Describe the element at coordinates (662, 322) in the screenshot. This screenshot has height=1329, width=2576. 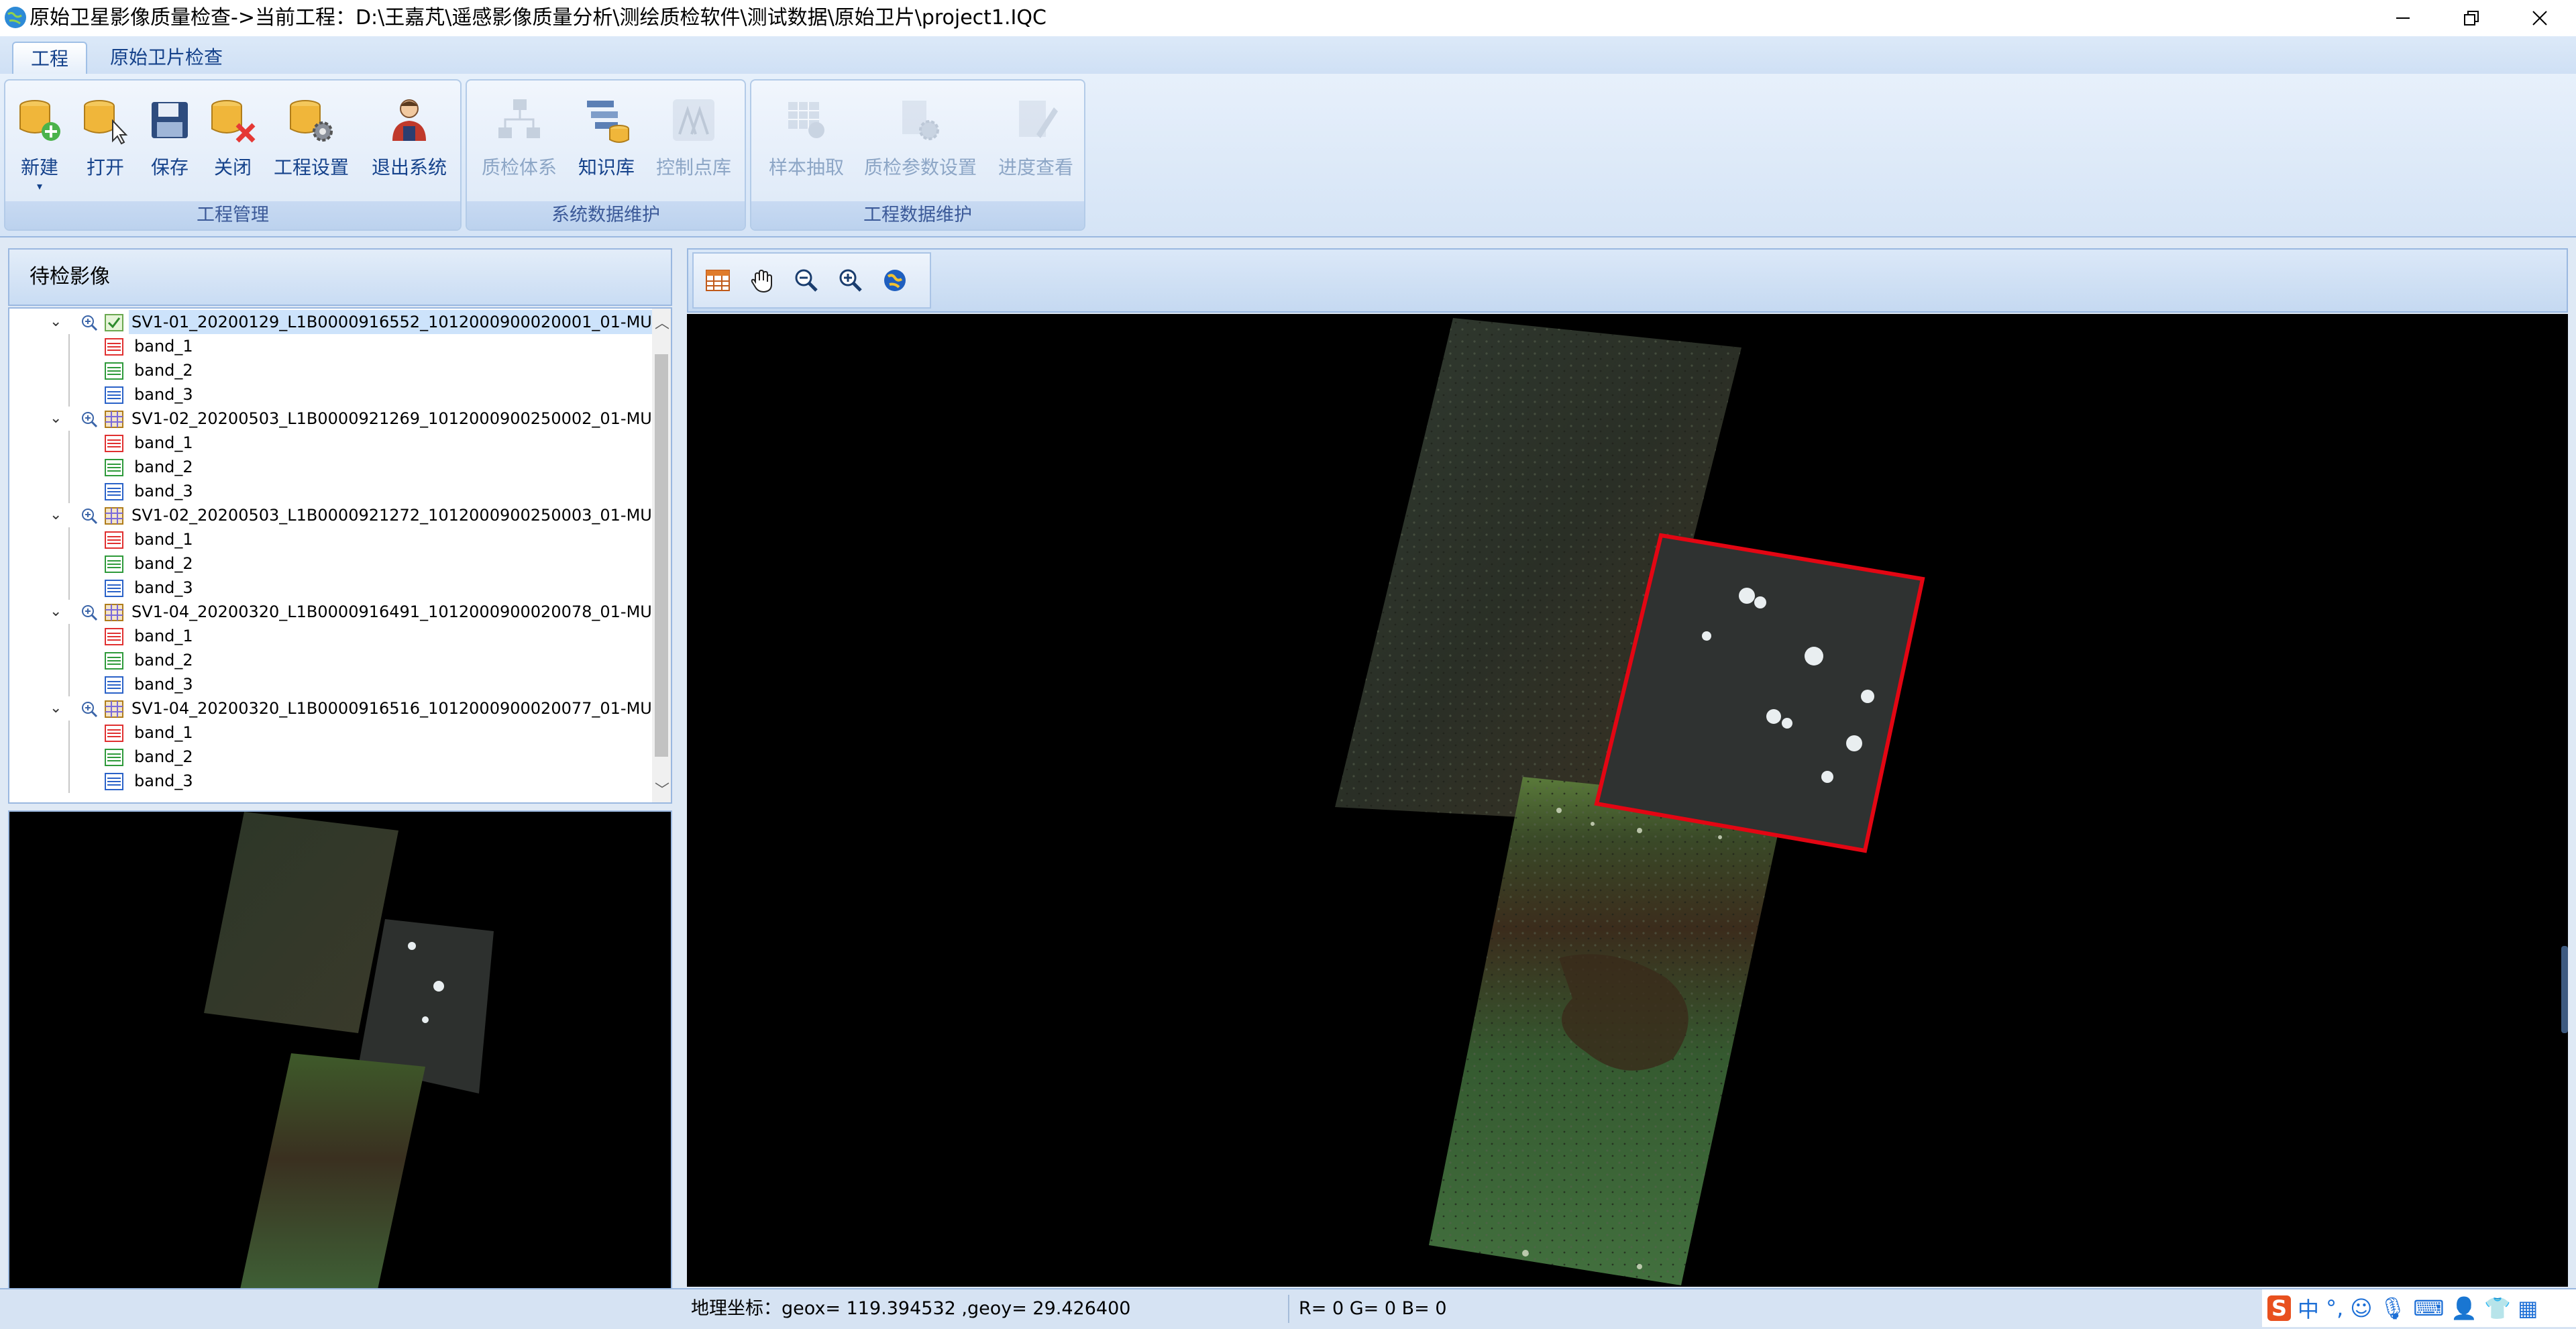
I see `scroll-up-icon: ︿` at that location.